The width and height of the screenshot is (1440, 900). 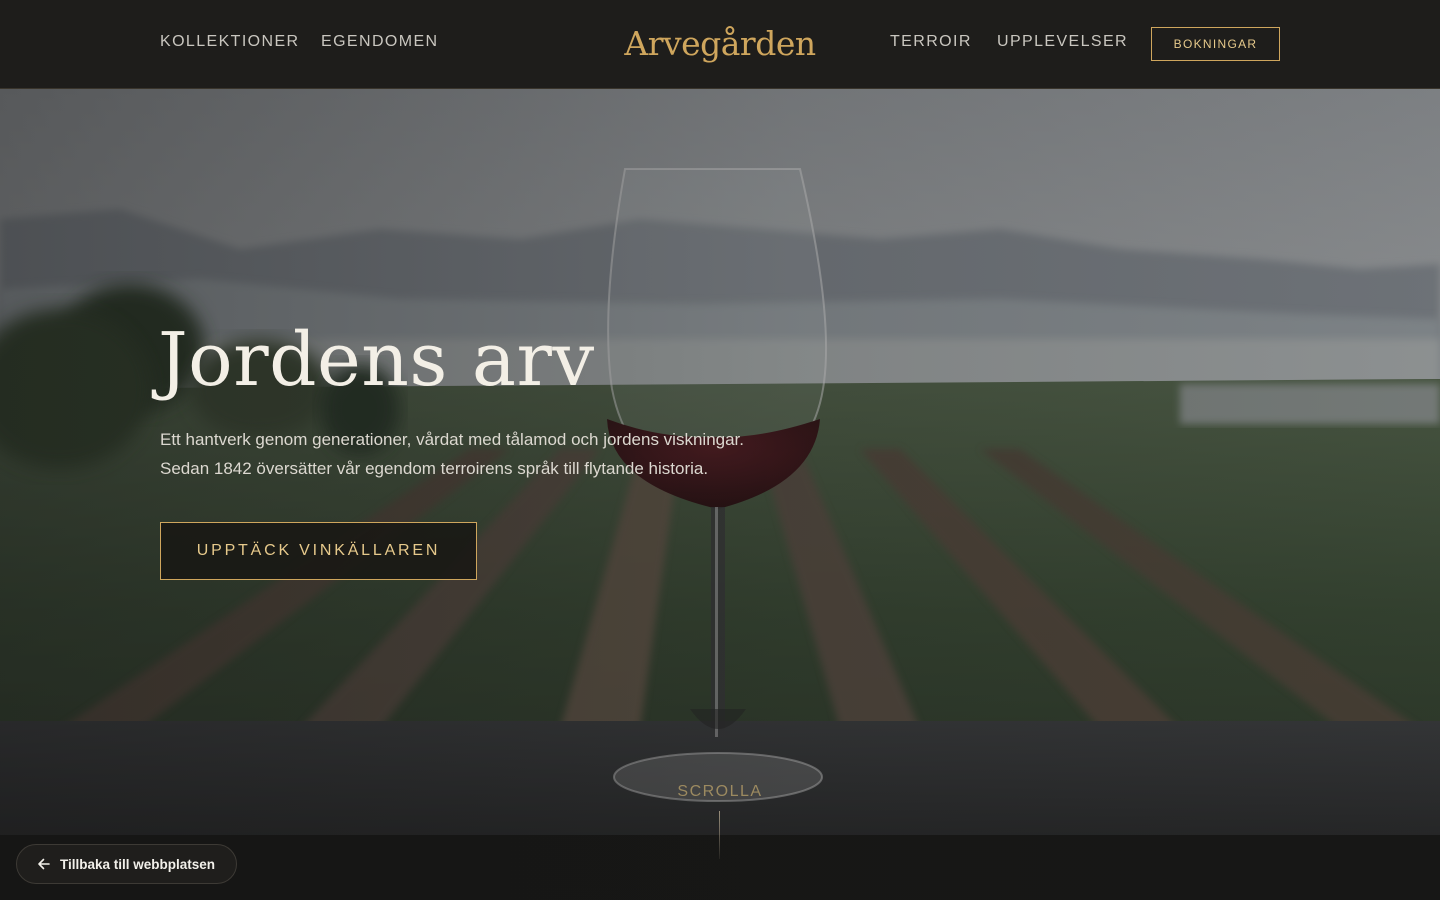 I want to click on arrow-left-icon, so click(x=44, y=864).